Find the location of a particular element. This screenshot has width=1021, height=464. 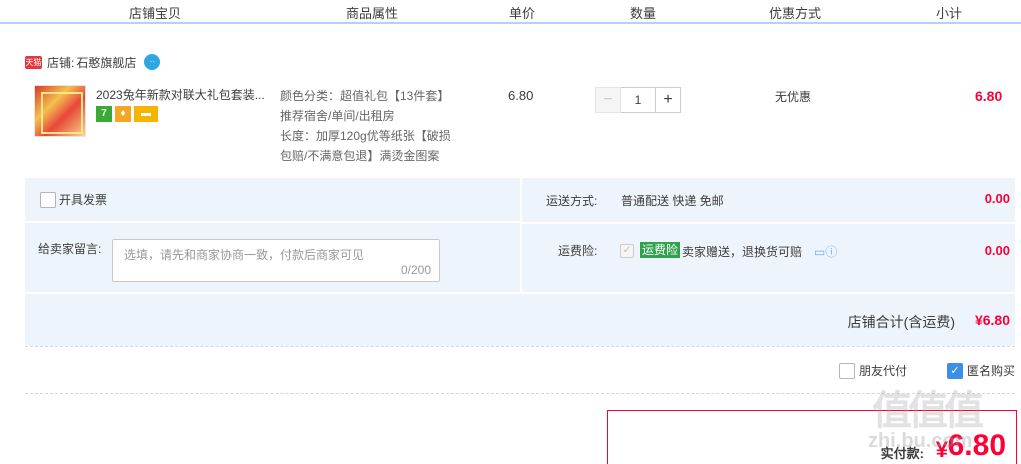

friend-pay-label: 朋友代付 is located at coordinates (883, 371).